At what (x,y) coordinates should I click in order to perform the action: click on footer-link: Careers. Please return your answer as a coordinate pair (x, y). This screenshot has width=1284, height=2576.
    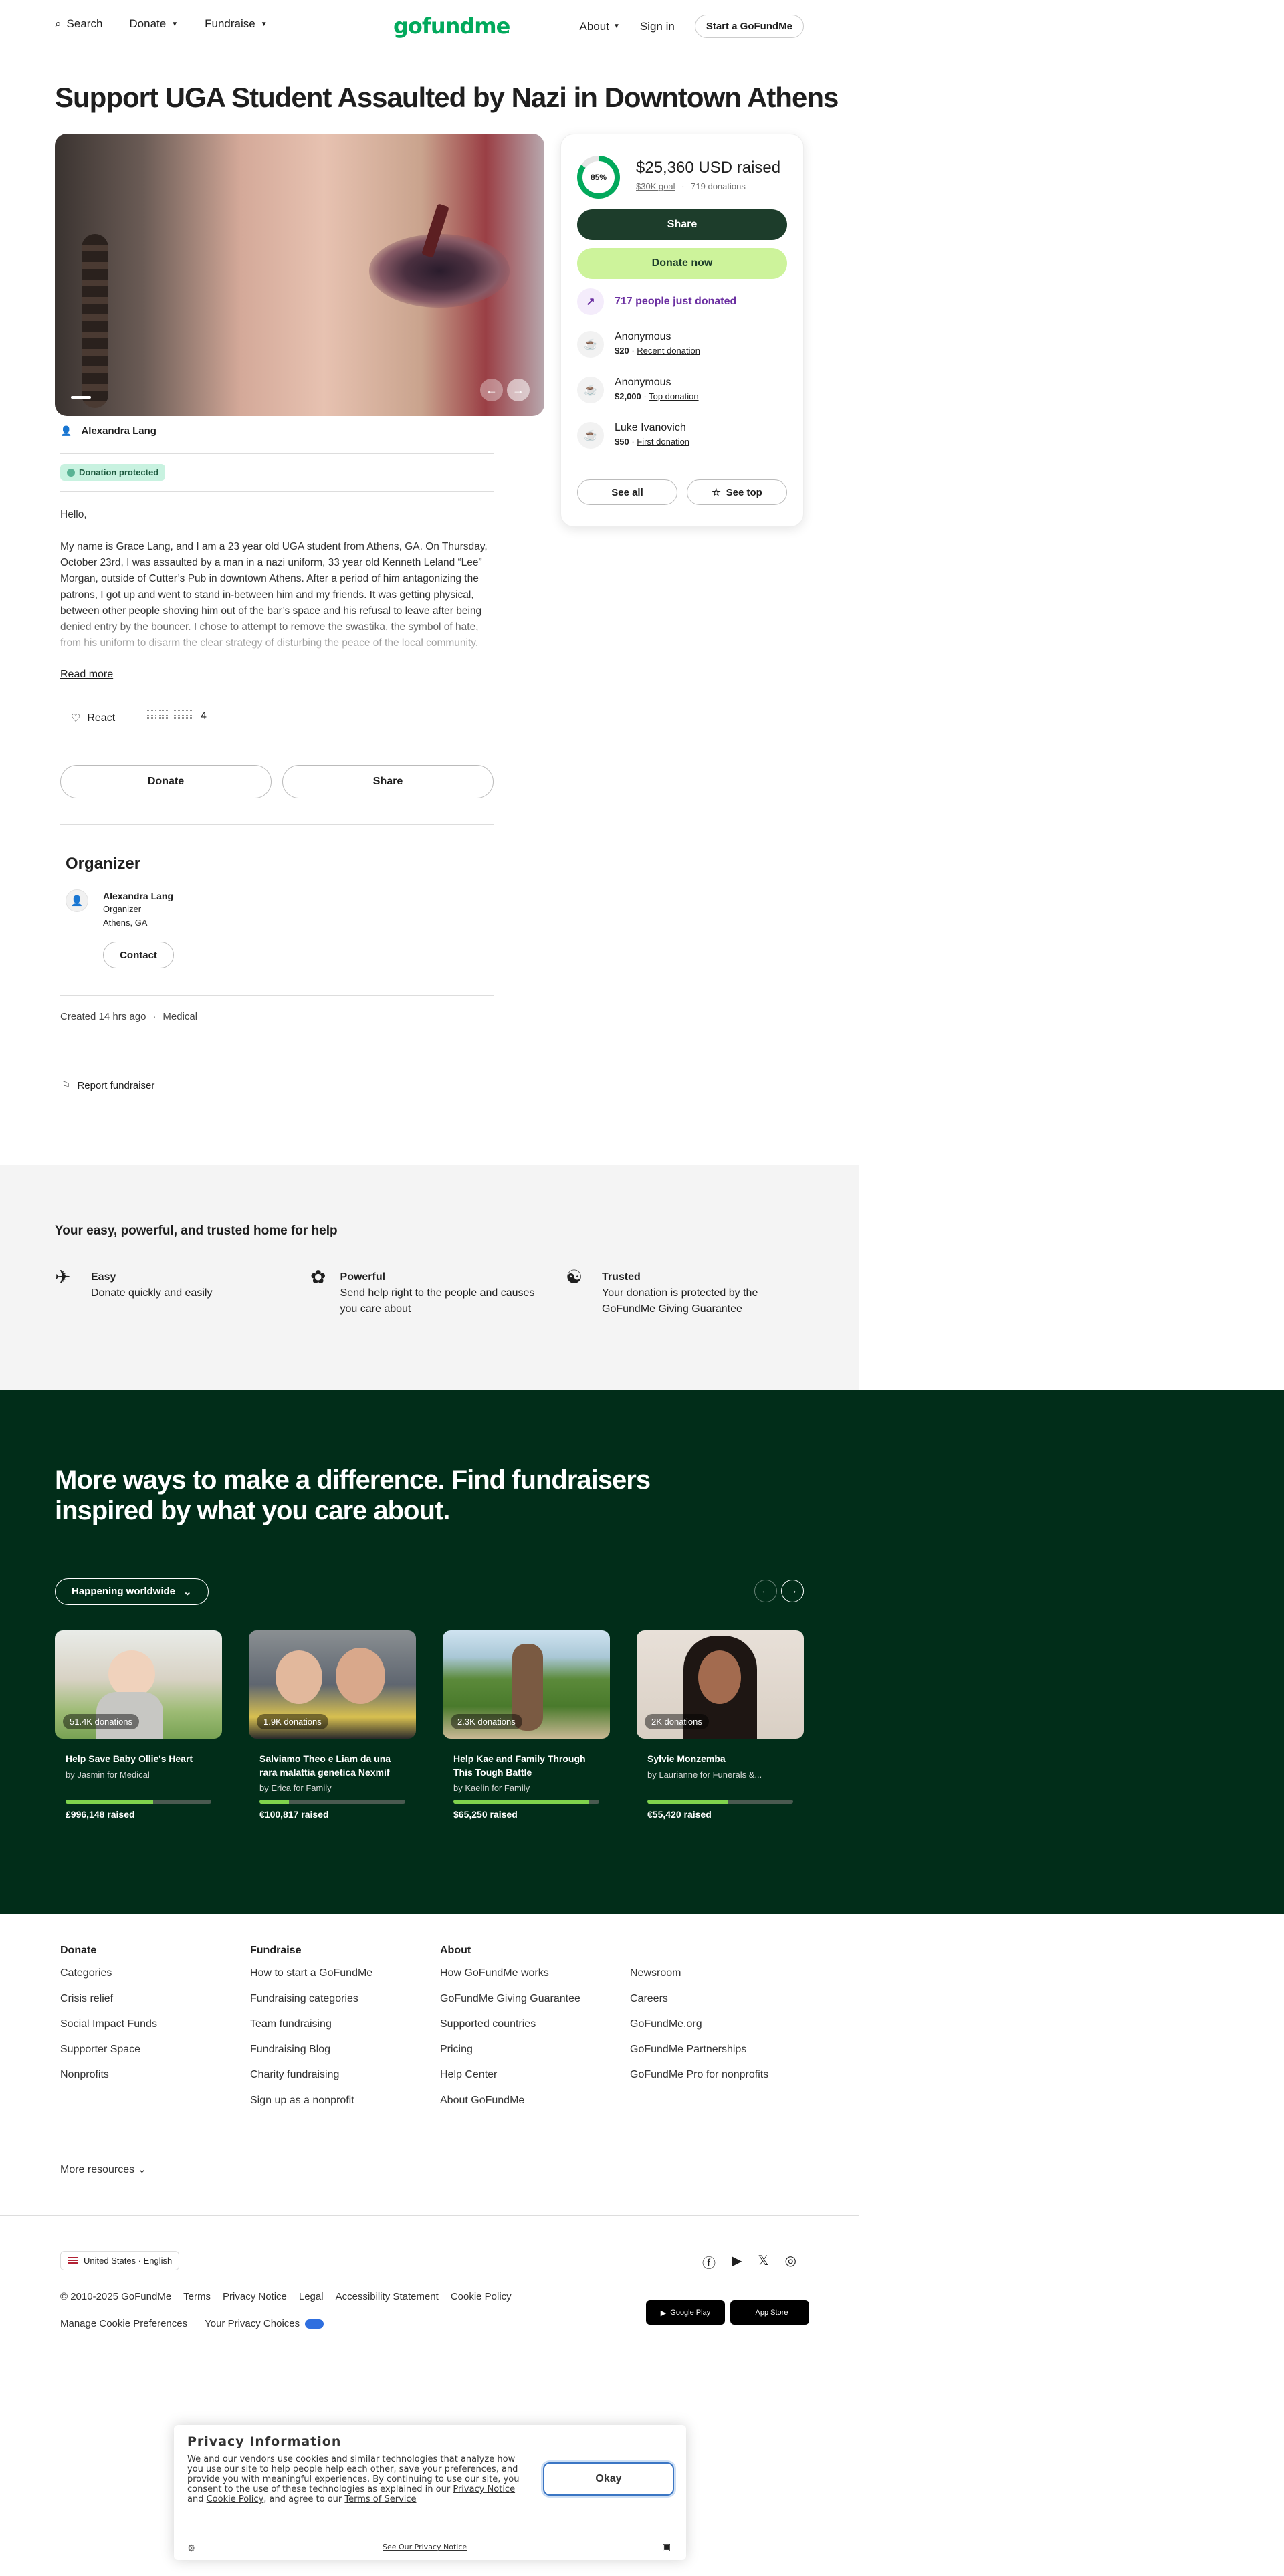
    Looking at the image, I should click on (699, 1999).